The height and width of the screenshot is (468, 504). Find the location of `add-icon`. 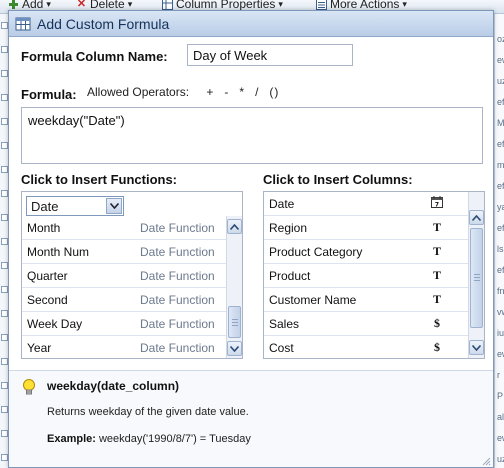

add-icon is located at coordinates (13, 5).